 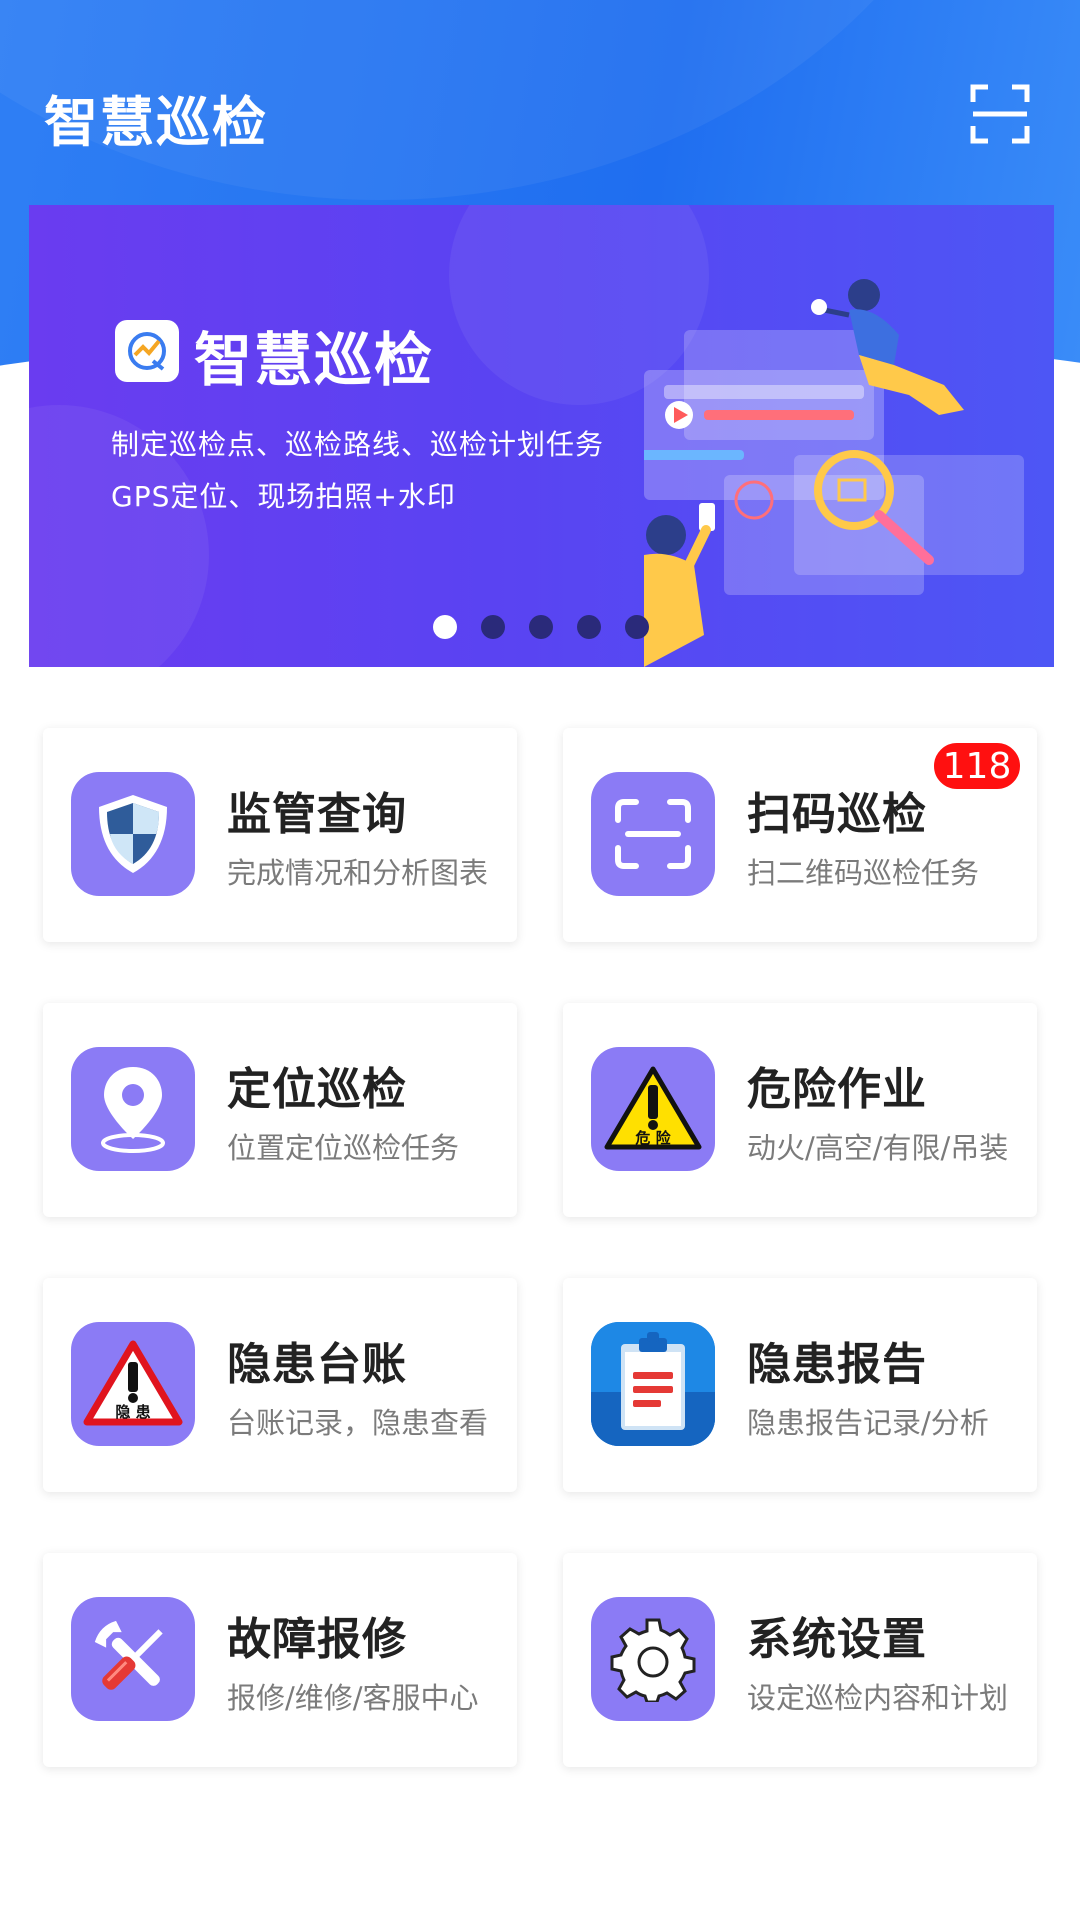 What do you see at coordinates (868, 1423) in the screenshot?
I see `card-subtitle: 隐患报告记录/分析` at bounding box center [868, 1423].